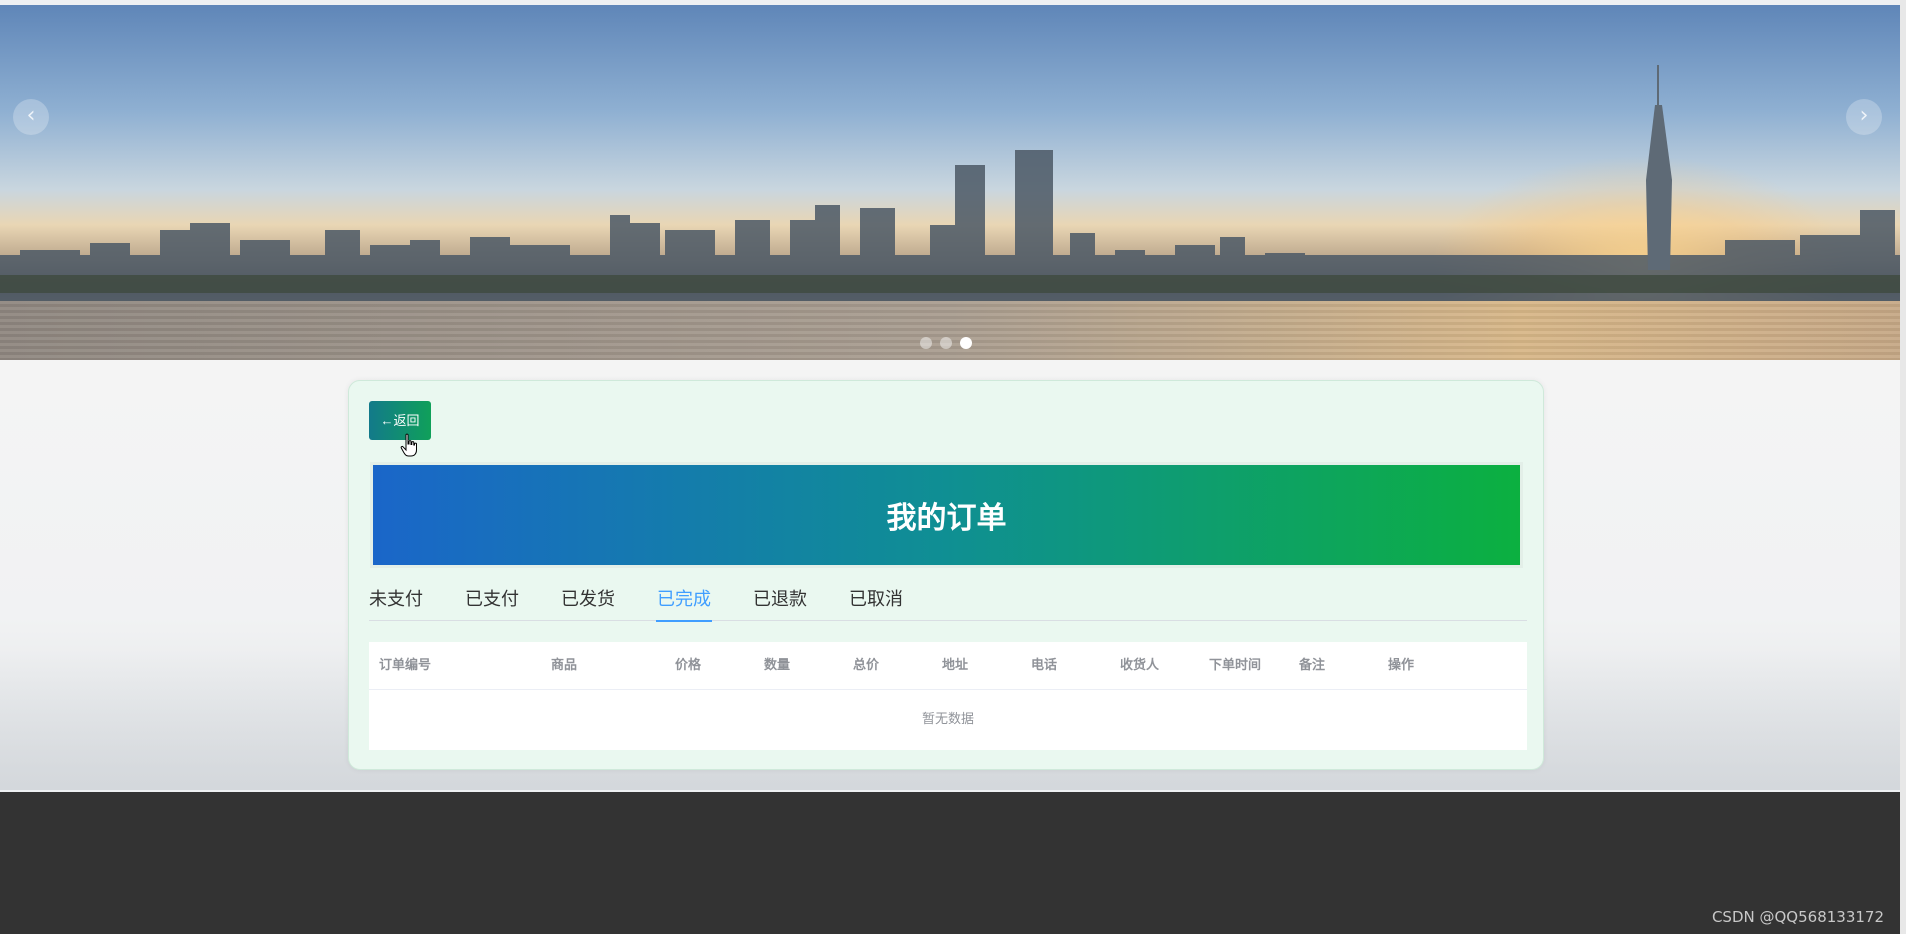 The image size is (1906, 934). I want to click on column-header-remark: 备注, so click(1312, 665).